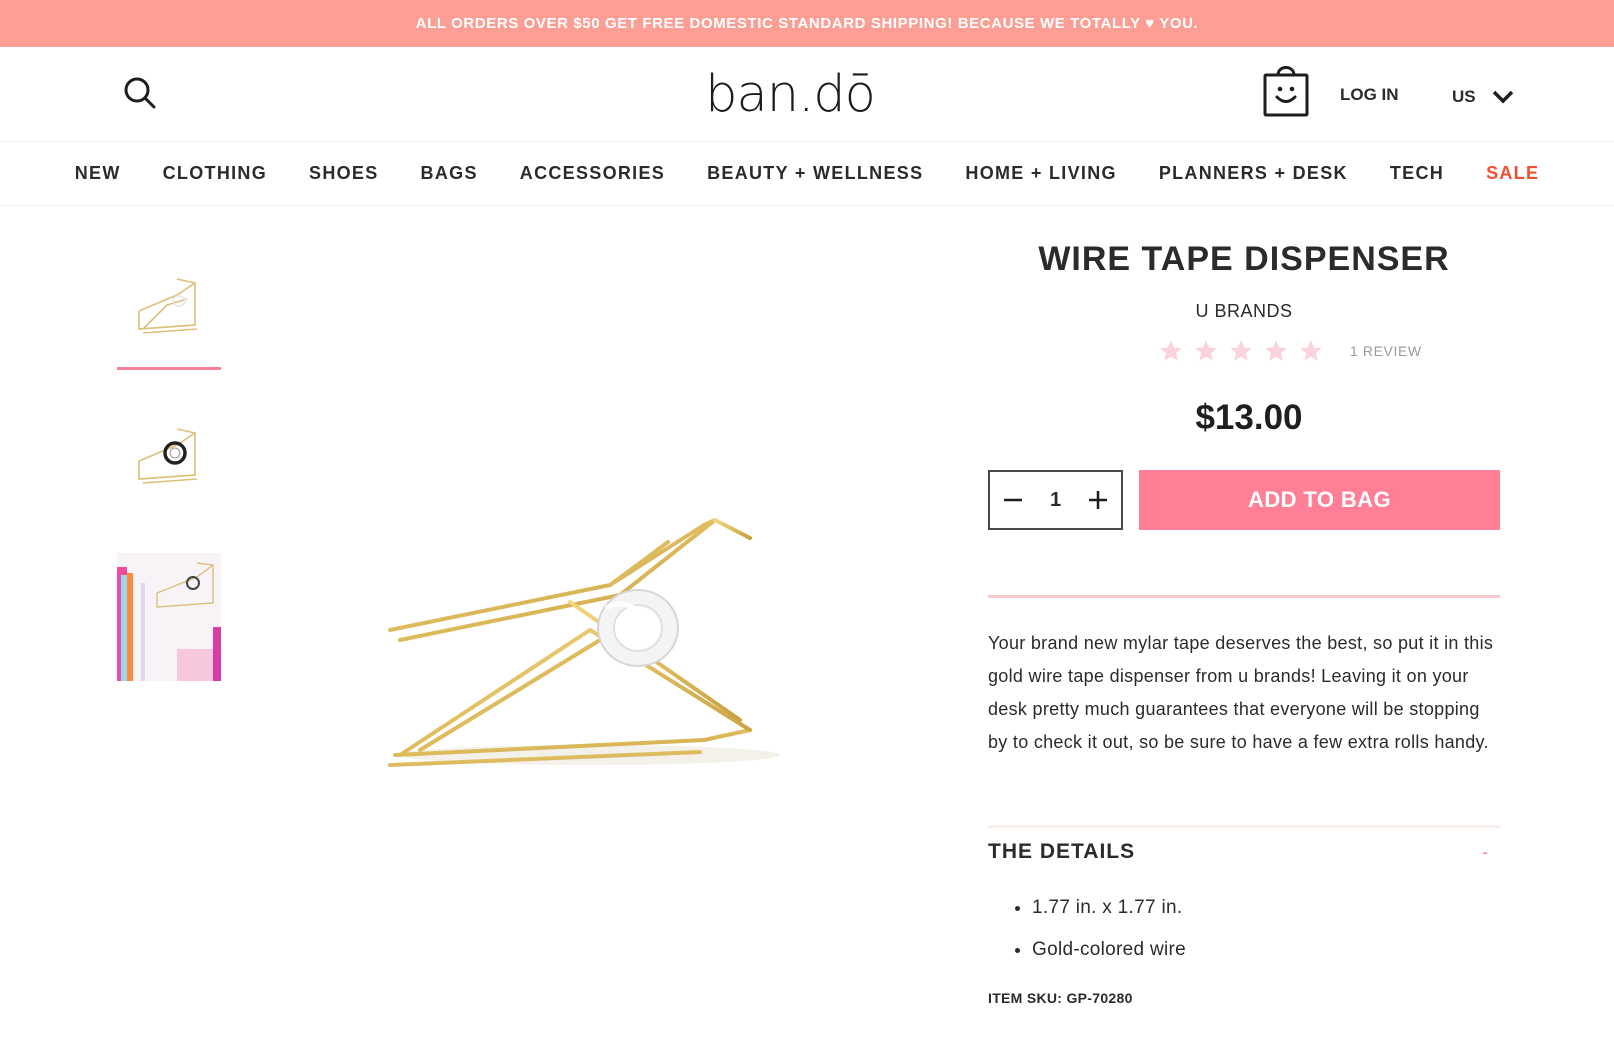 The image size is (1614, 1048). I want to click on item-sku: ITEM SKU: GP-70280, so click(1060, 998).